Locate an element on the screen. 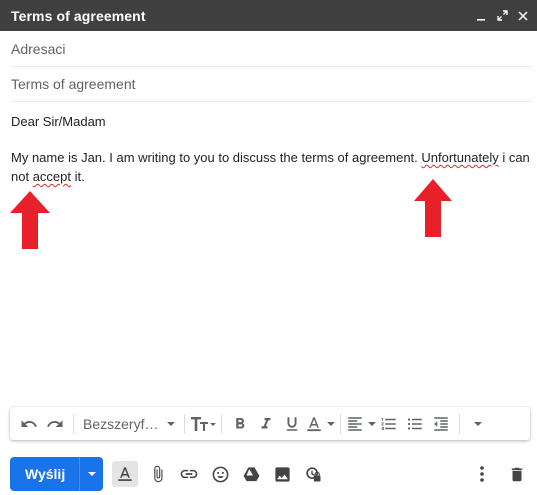  indent-less-icon is located at coordinates (441, 424).